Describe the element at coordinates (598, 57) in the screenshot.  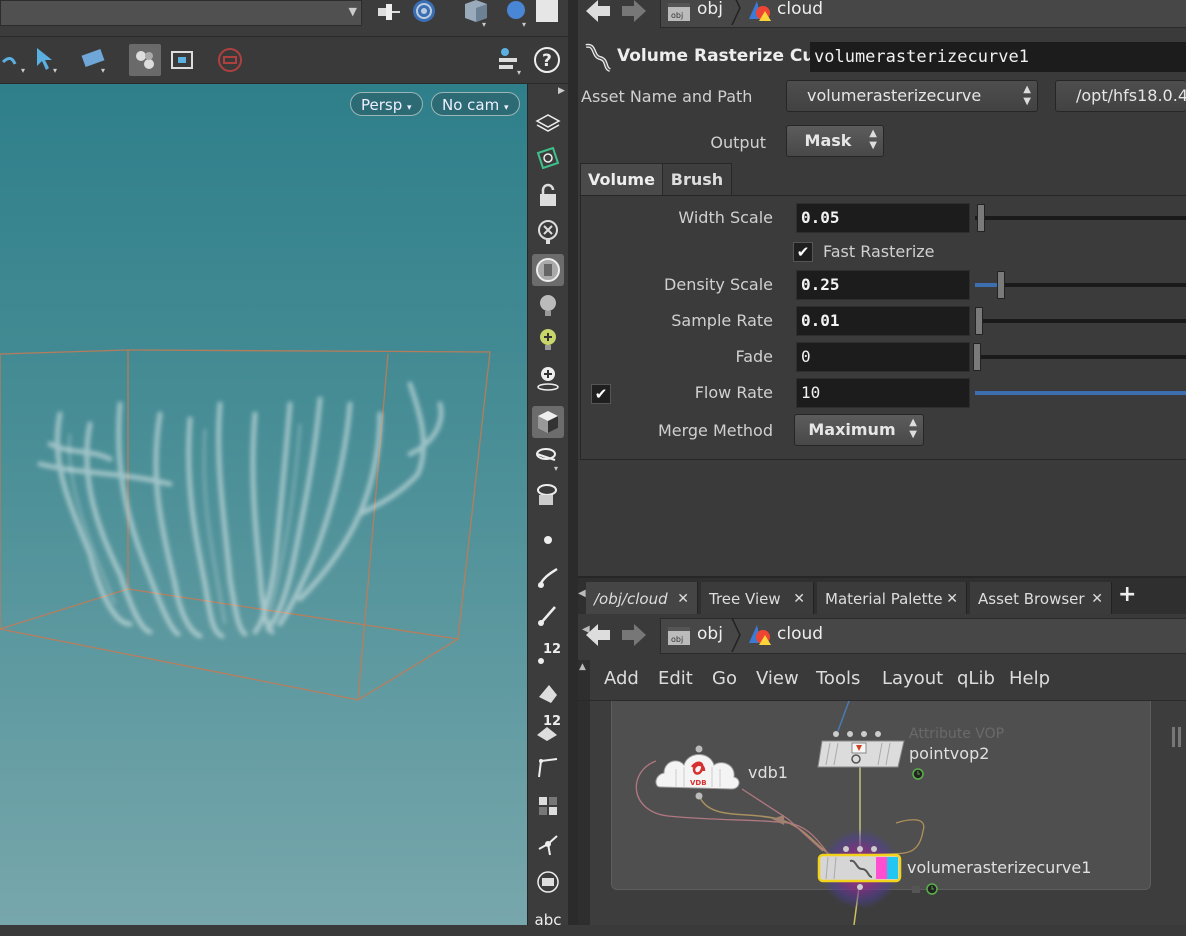
I see `node-type-icon` at that location.